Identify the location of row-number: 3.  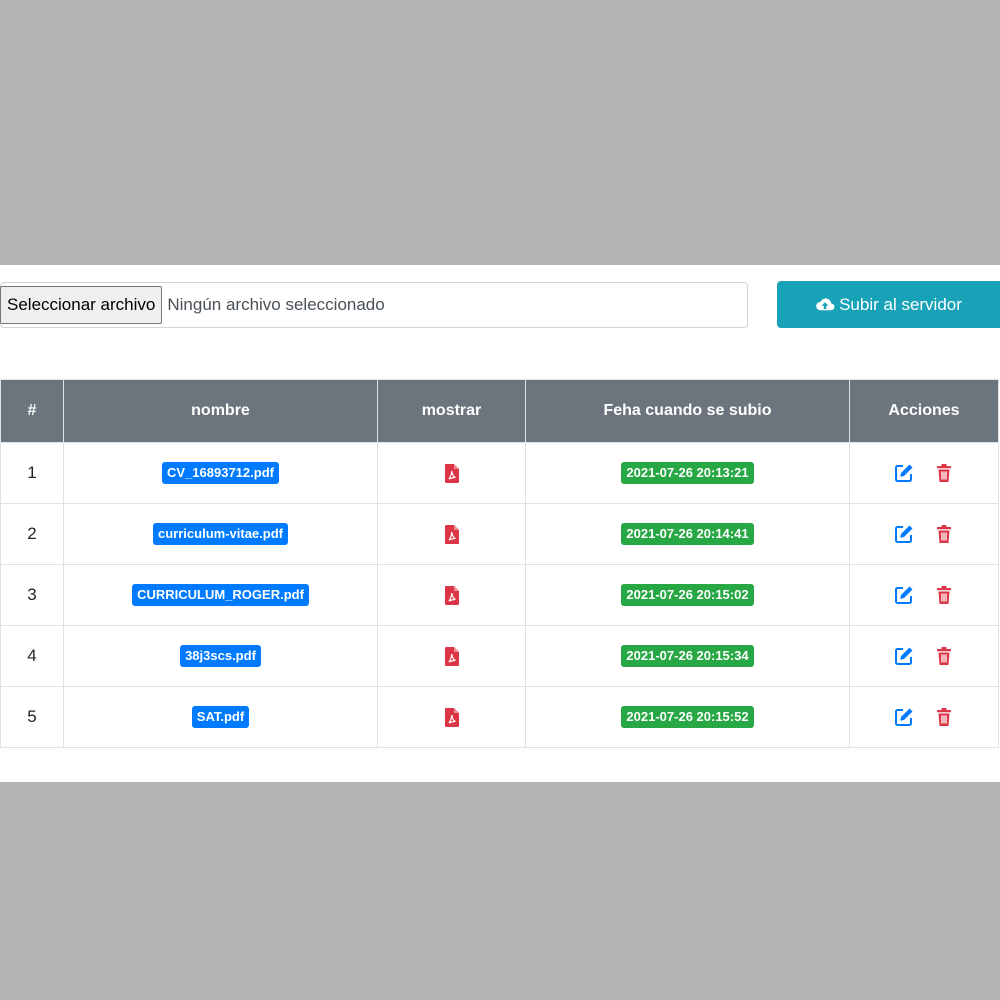
(32, 595).